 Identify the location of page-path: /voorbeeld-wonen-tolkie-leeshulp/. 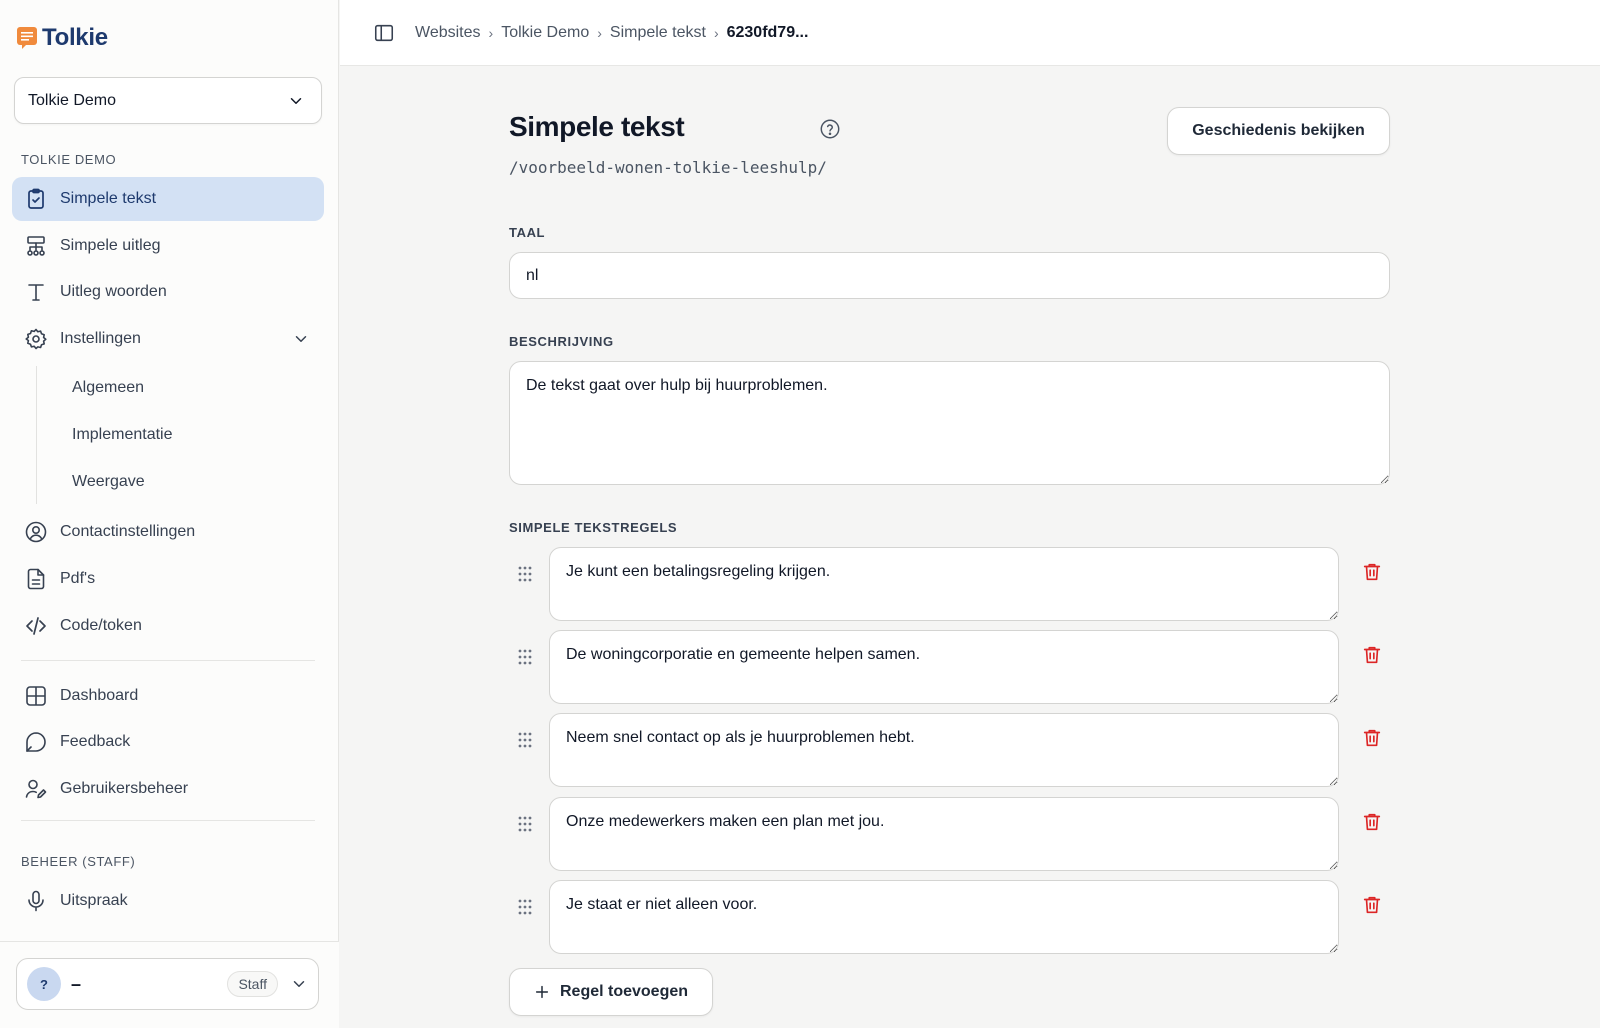
(668, 167).